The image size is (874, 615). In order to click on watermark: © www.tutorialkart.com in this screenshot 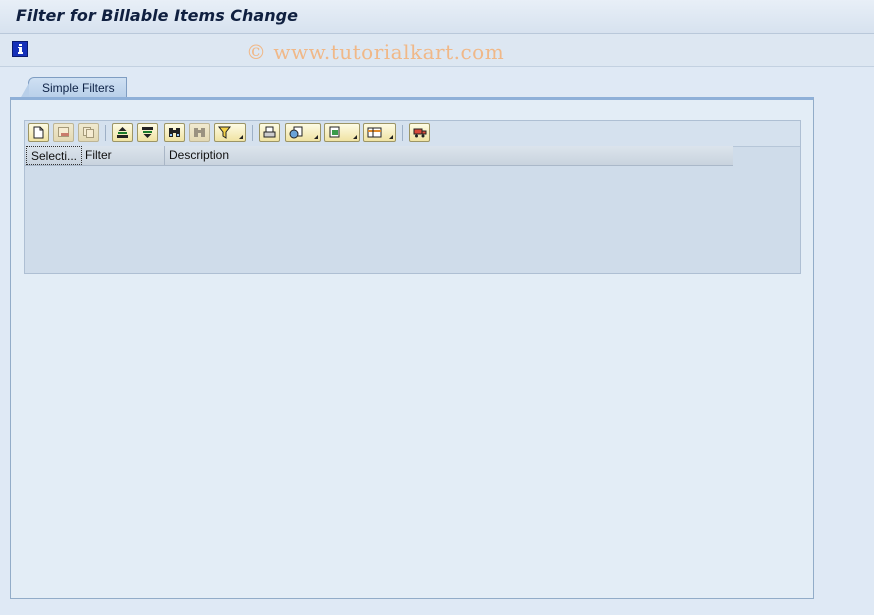, I will do `click(375, 52)`.